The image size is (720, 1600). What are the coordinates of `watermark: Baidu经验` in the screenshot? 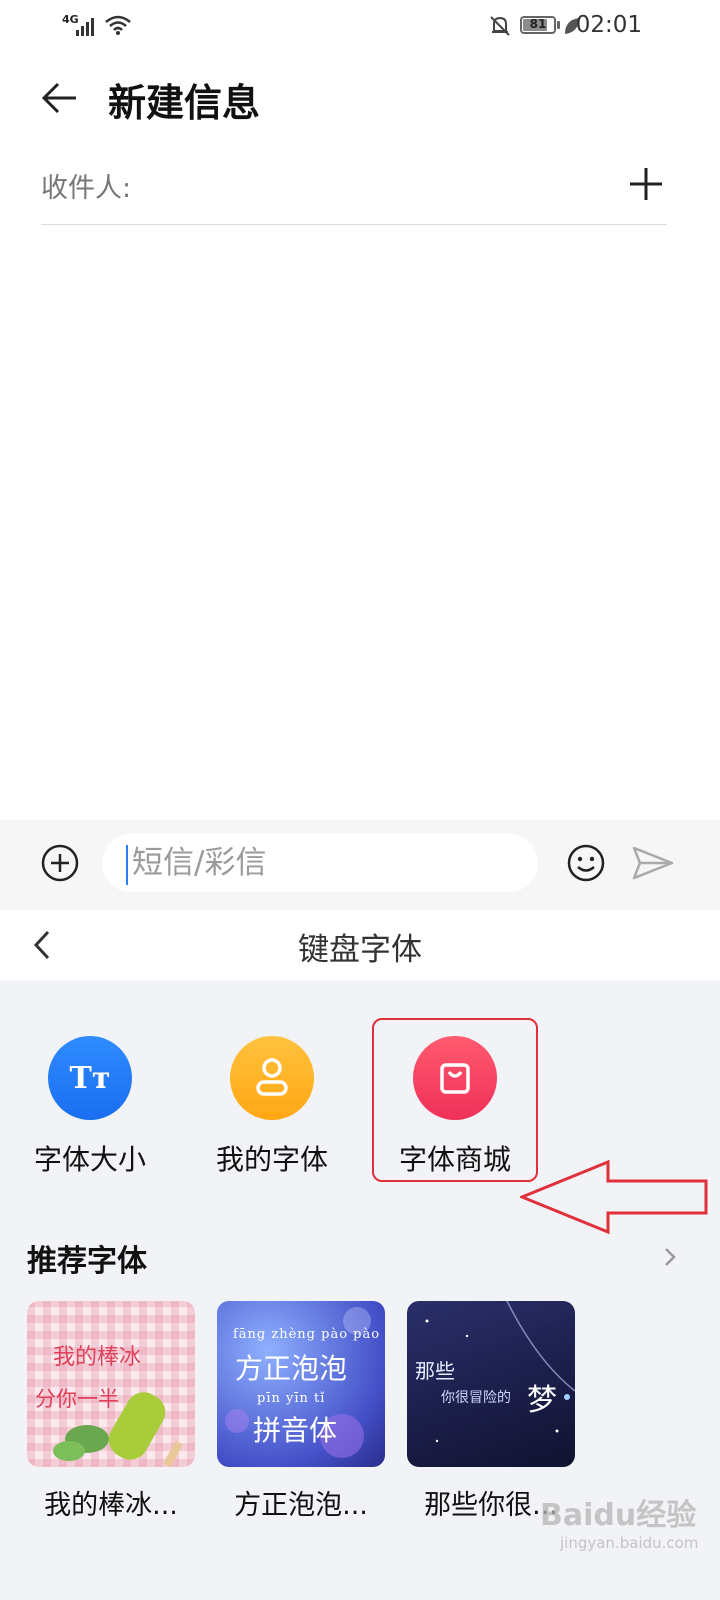 It's located at (618, 1515).